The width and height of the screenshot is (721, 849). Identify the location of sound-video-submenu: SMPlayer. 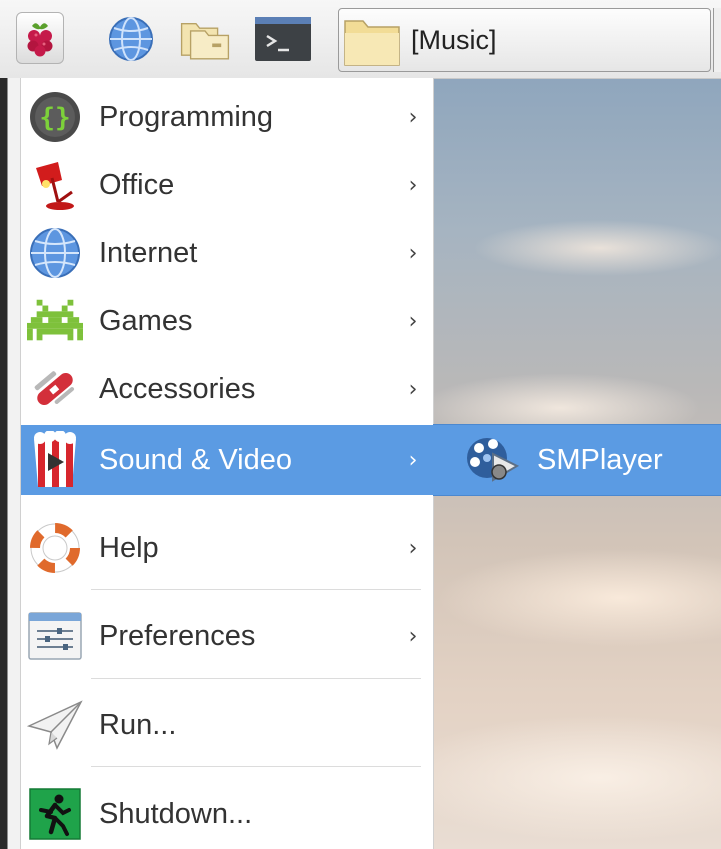
(577, 460).